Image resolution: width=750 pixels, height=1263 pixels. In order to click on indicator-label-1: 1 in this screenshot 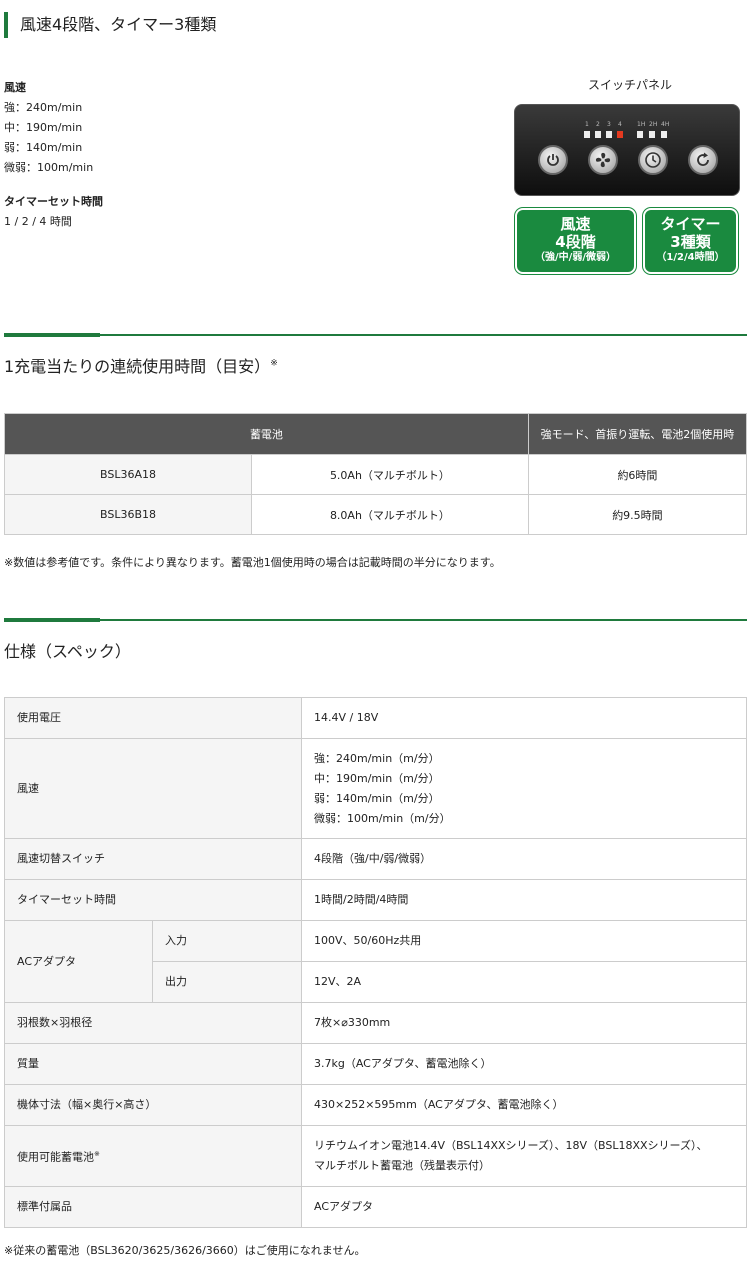, I will do `click(587, 124)`.